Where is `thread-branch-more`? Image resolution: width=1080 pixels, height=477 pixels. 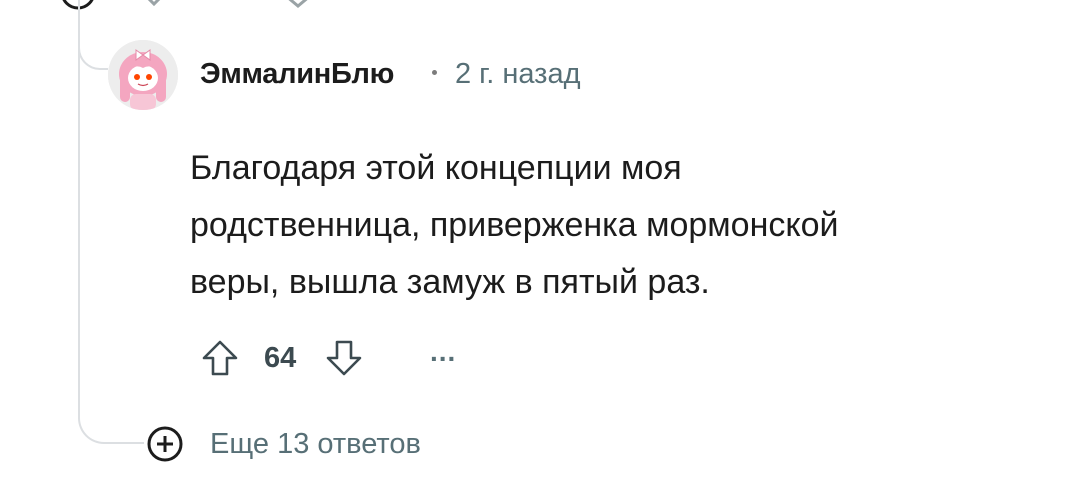
thread-branch-more is located at coordinates (111, 421).